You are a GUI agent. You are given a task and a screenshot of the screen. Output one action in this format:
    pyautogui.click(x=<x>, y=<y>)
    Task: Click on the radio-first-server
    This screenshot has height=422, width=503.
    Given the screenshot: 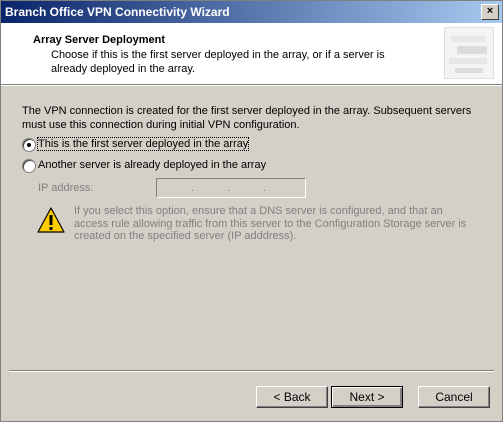 What is the action you would take?
    pyautogui.click(x=29, y=145)
    